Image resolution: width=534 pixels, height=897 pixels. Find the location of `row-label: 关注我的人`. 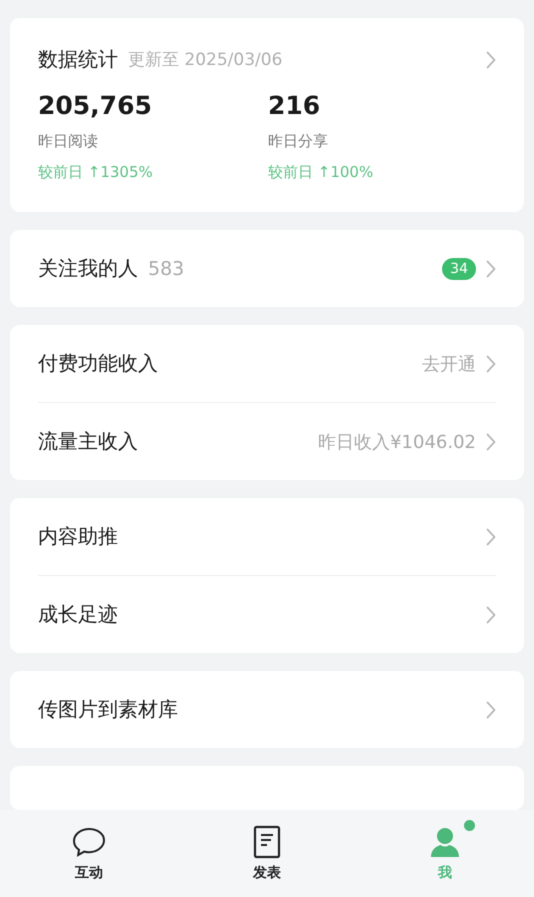

row-label: 关注我的人 is located at coordinates (88, 268).